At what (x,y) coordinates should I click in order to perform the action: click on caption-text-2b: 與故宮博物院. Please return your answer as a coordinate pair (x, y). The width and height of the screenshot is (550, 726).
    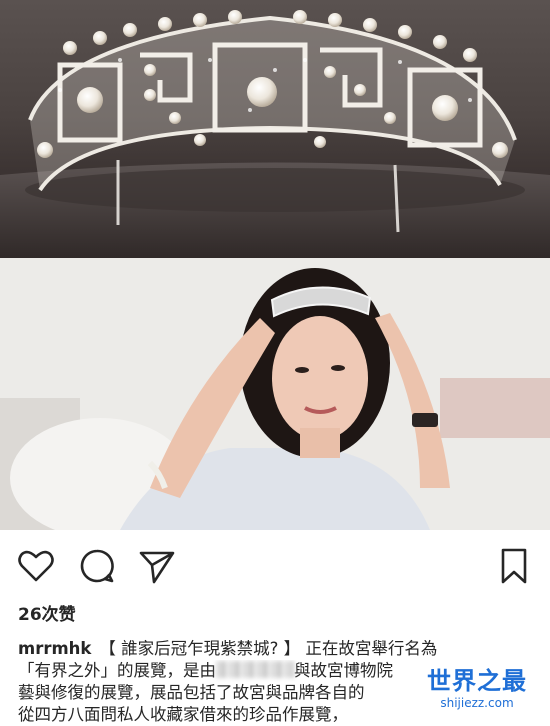
    Looking at the image, I should click on (343, 670).